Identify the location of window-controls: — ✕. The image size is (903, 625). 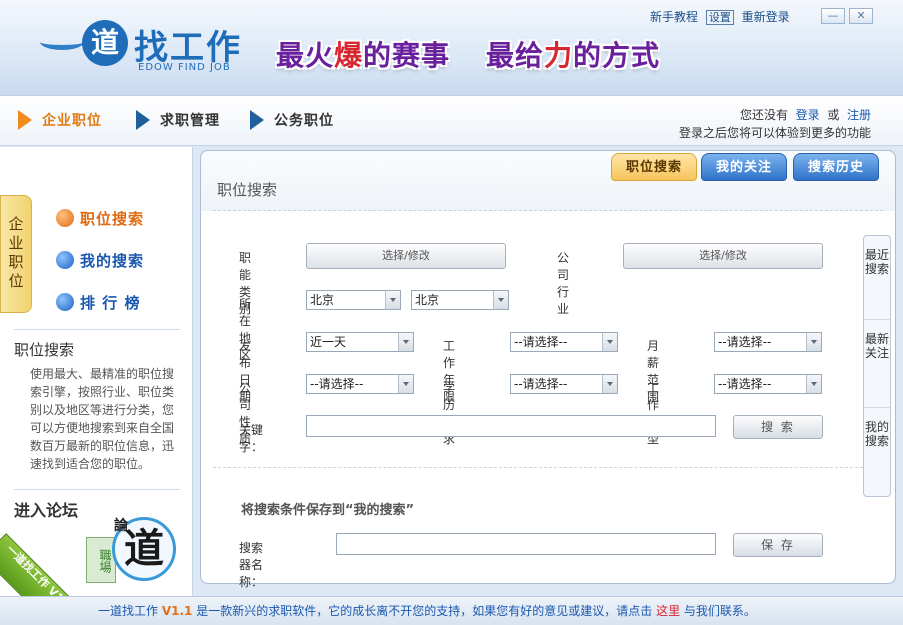
(845, 16).